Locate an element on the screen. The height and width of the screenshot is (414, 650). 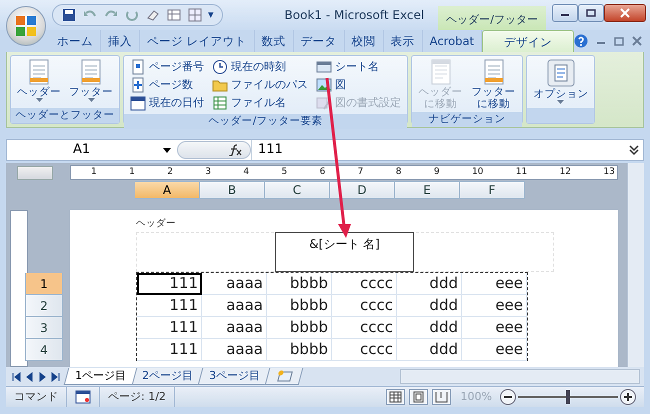
ribbon-button: シート名 is located at coordinates (358, 67).